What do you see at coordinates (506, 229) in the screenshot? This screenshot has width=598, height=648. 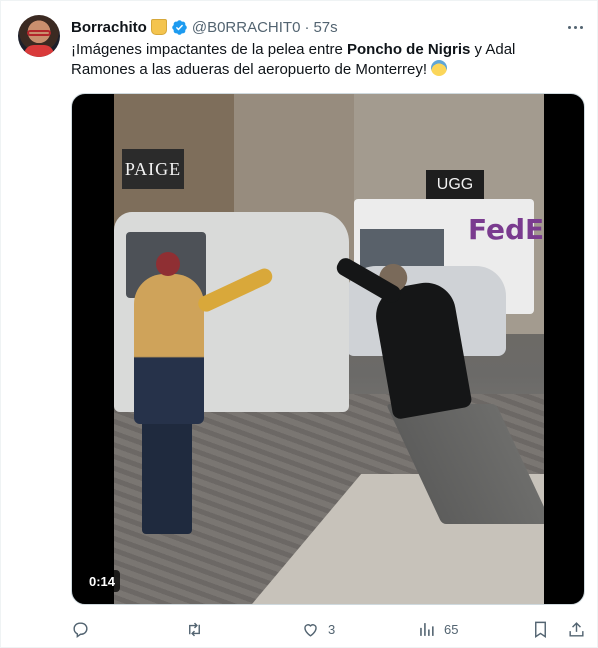 I see `truck-logo: FedEx` at bounding box center [506, 229].